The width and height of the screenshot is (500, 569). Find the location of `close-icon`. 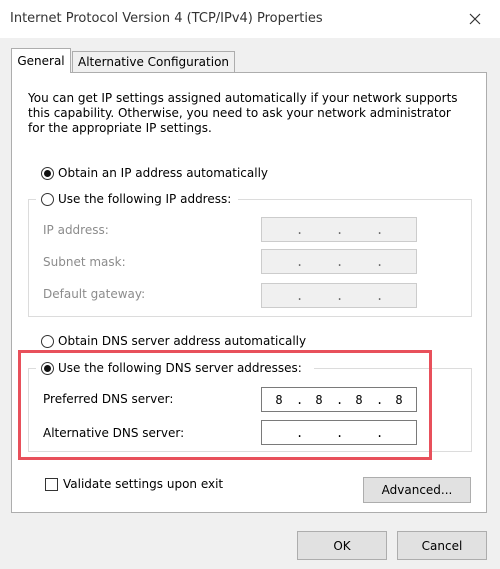

close-icon is located at coordinates (475, 19).